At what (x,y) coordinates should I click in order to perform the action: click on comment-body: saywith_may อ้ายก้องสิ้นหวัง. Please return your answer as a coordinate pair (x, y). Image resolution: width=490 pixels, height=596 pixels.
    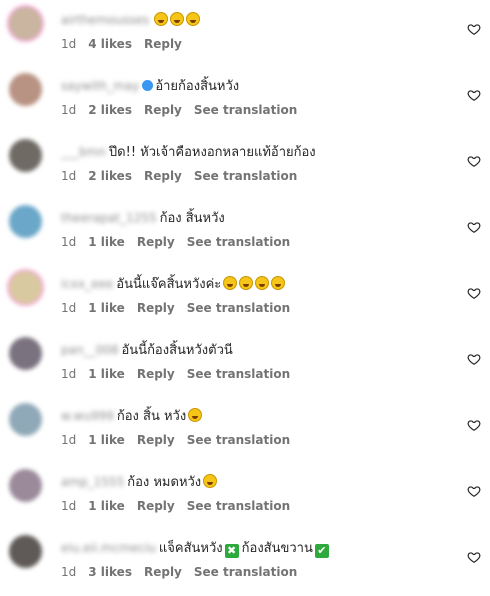
    Looking at the image, I should click on (150, 86).